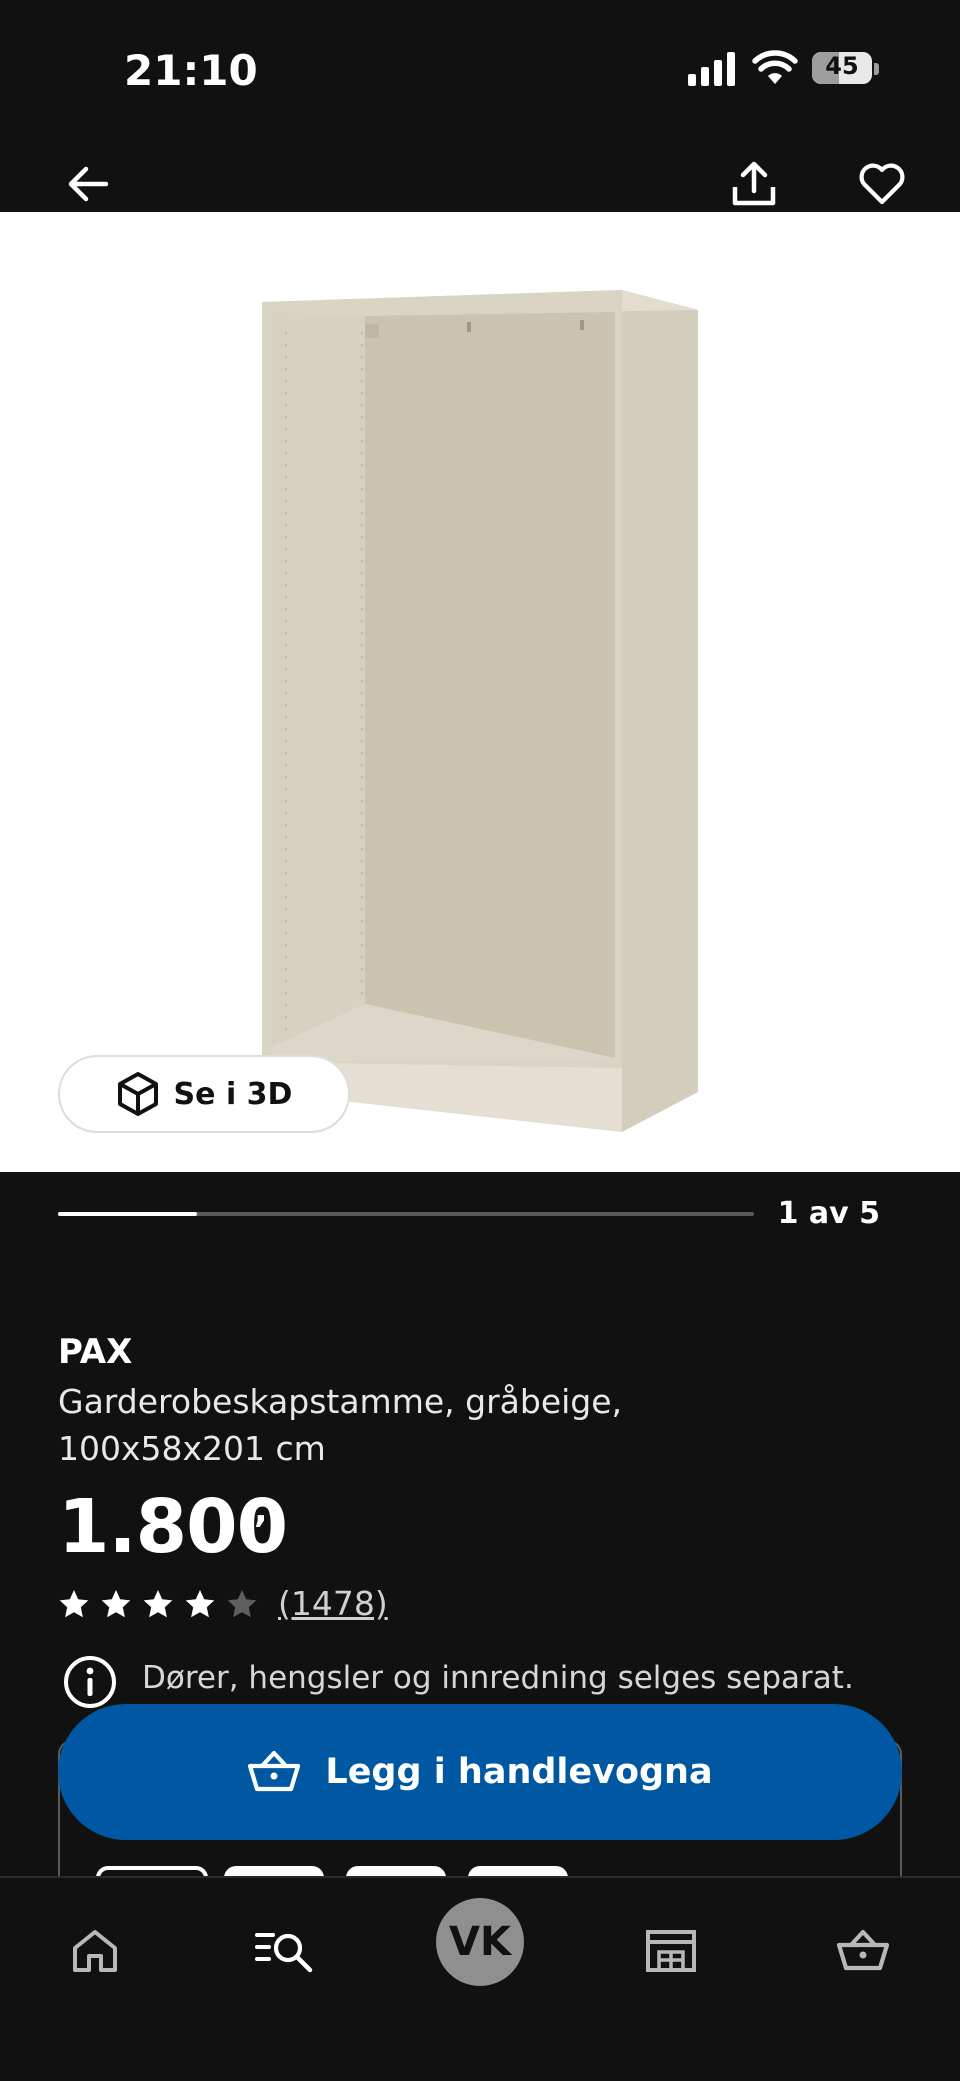 This screenshot has width=960, height=2081. I want to click on battery-indicator: 45, so click(846, 69).